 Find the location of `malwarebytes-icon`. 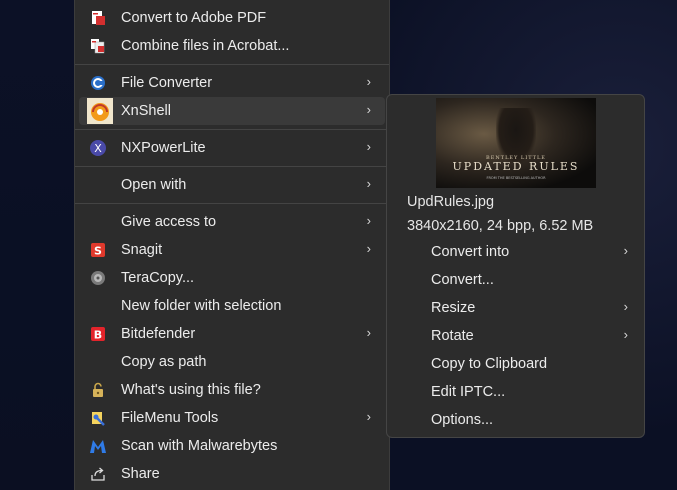

malwarebytes-icon is located at coordinates (98, 446).